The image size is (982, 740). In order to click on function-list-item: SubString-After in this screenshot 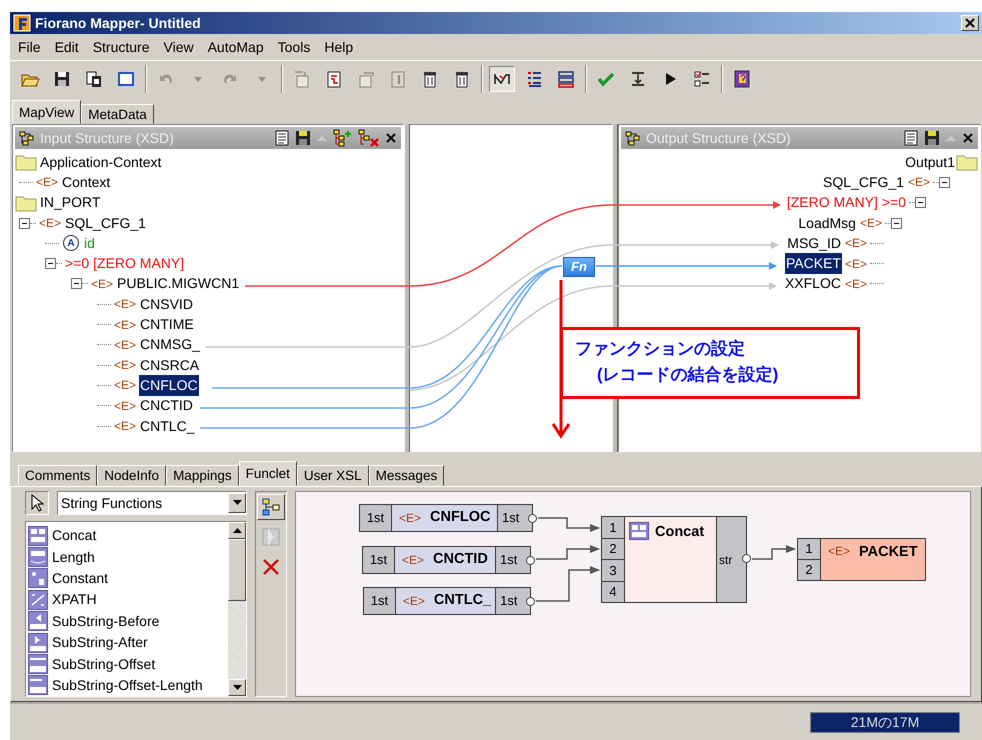, I will do `click(100, 643)`.